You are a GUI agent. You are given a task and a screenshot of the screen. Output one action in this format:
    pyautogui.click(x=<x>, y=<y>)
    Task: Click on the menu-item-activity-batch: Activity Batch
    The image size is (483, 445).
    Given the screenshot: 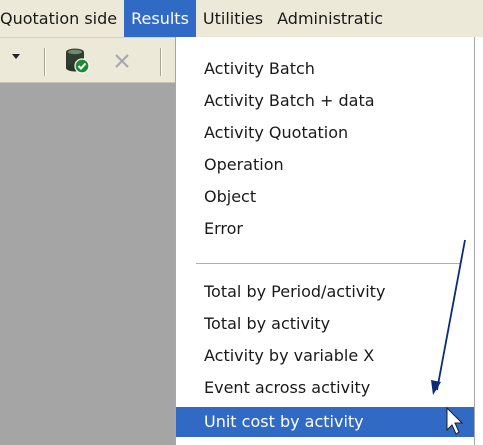 What is the action you would take?
    pyautogui.click(x=325, y=69)
    